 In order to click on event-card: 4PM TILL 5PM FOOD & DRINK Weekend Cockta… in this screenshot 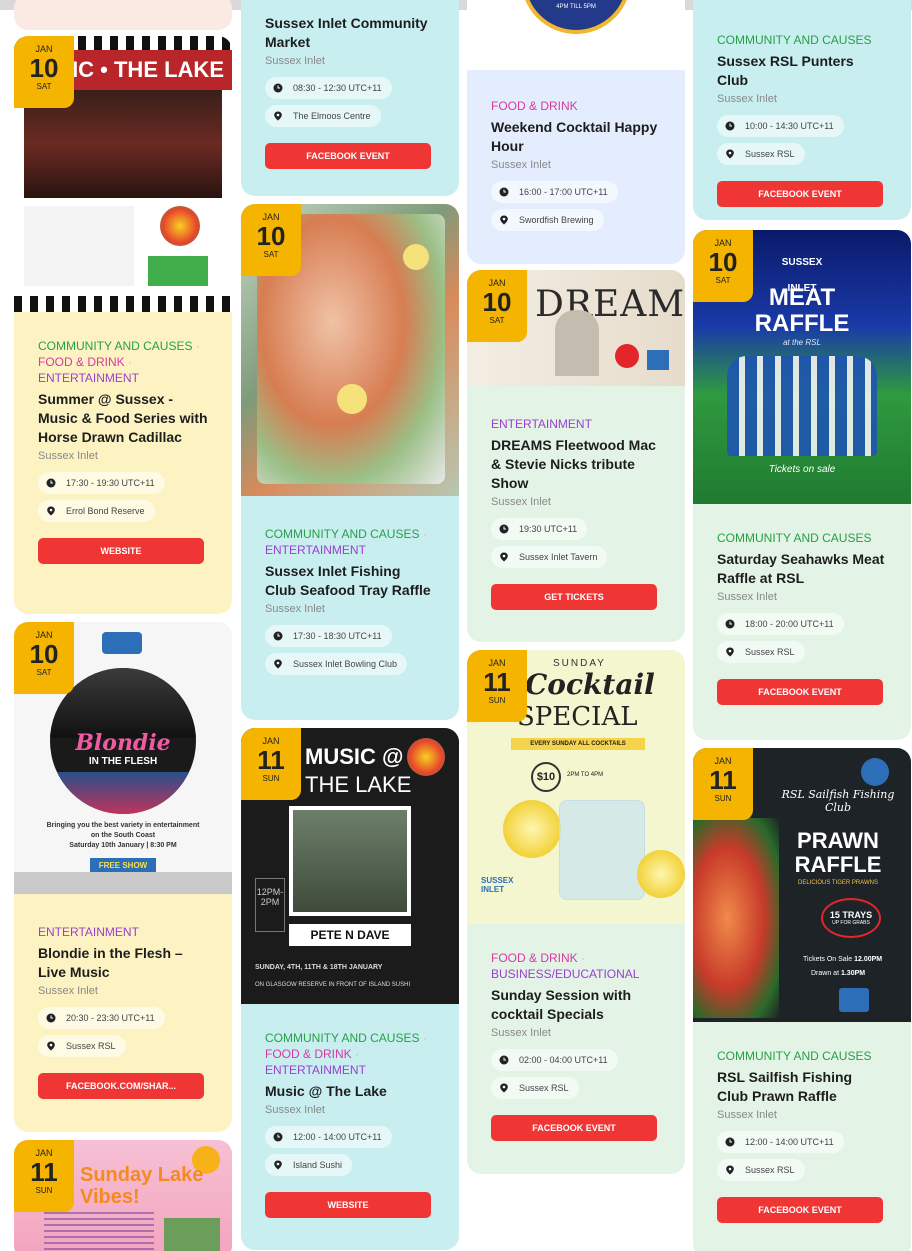, I will do `click(576, 132)`.